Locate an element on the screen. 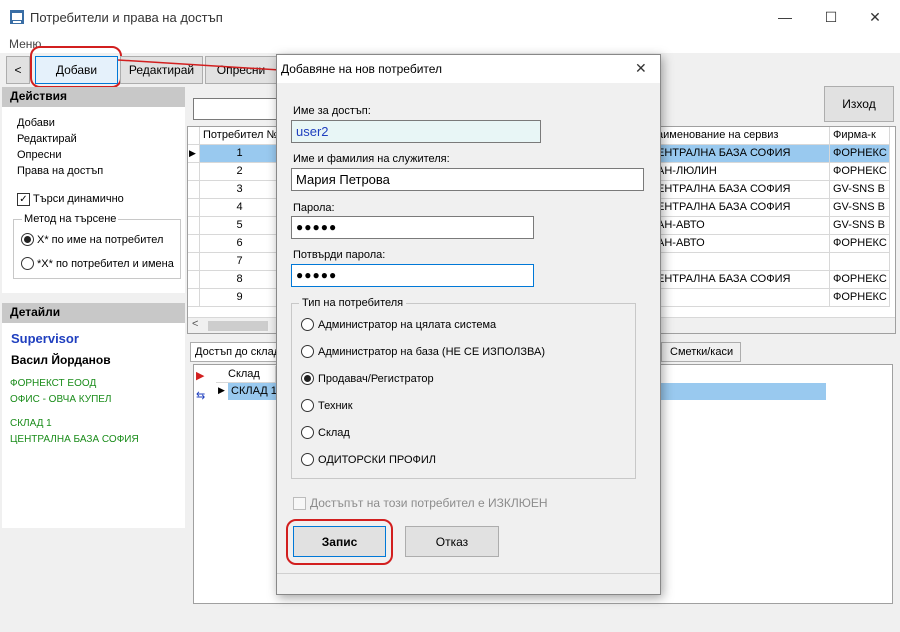  scroll-thumb is located at coordinates (238, 326).